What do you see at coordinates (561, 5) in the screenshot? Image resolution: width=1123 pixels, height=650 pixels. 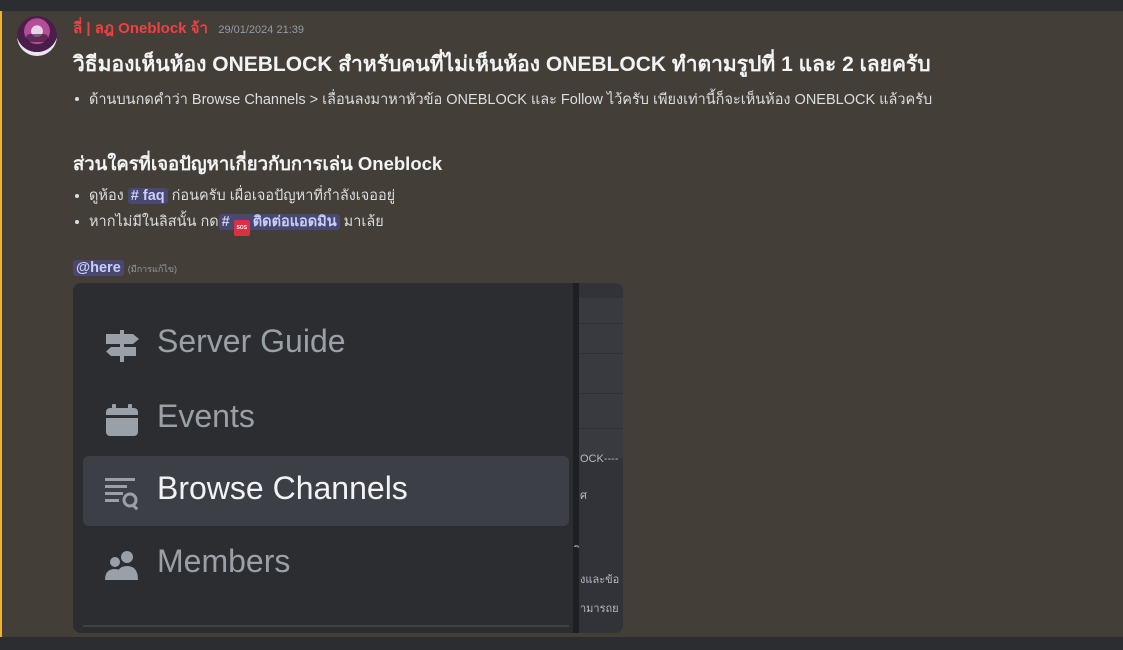 I see `top-bar` at bounding box center [561, 5].